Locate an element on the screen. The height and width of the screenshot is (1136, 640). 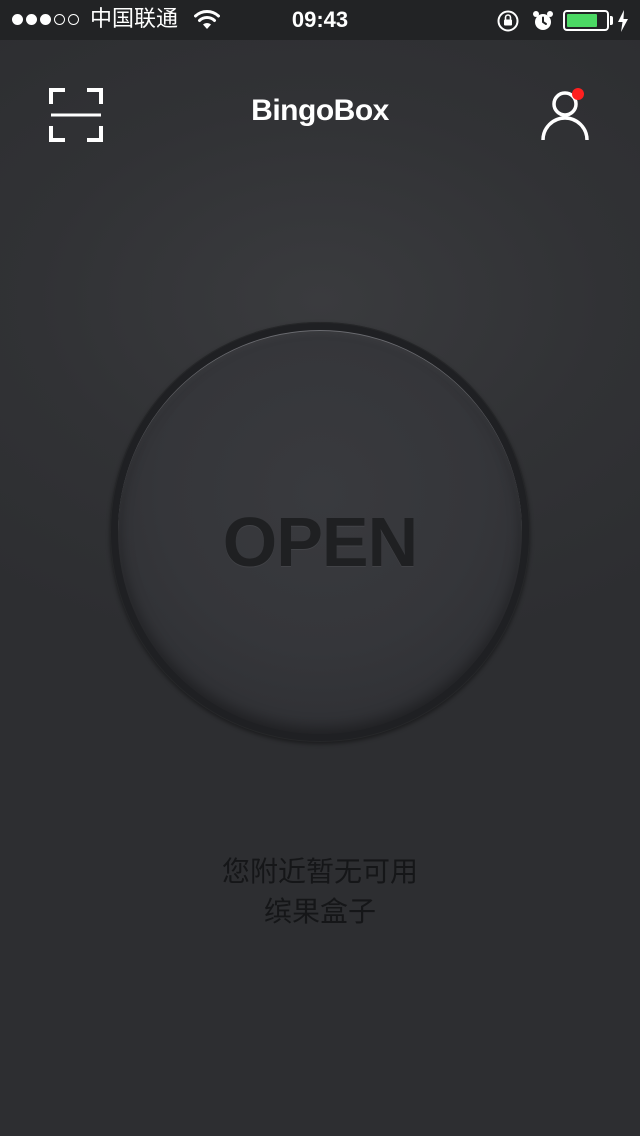
battery-tip is located at coordinates (611, 20).